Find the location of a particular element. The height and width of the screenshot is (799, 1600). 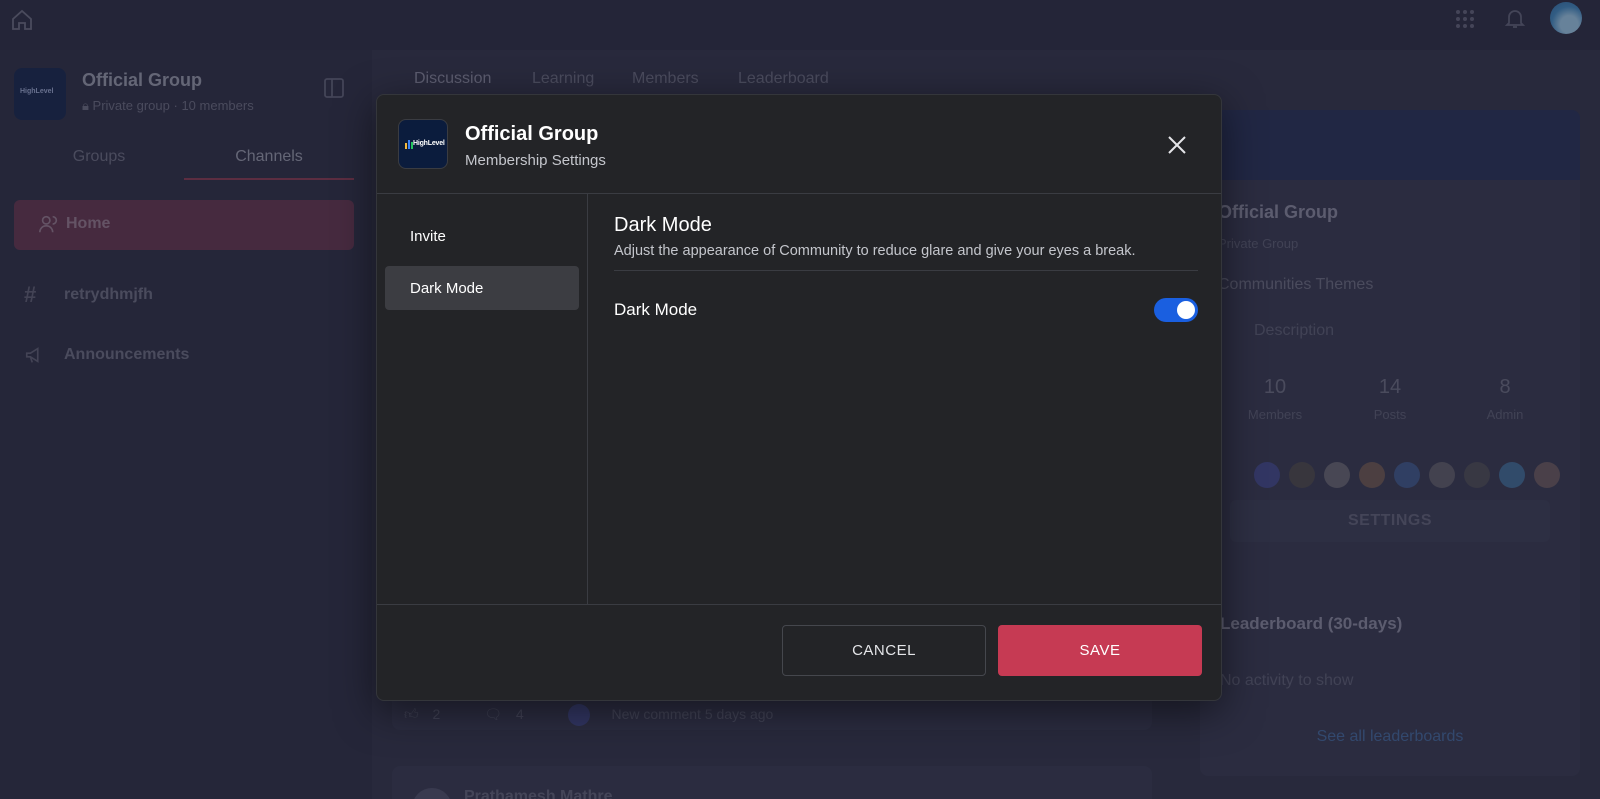

settings-menu: Invite Dark Mode is located at coordinates (482, 399).